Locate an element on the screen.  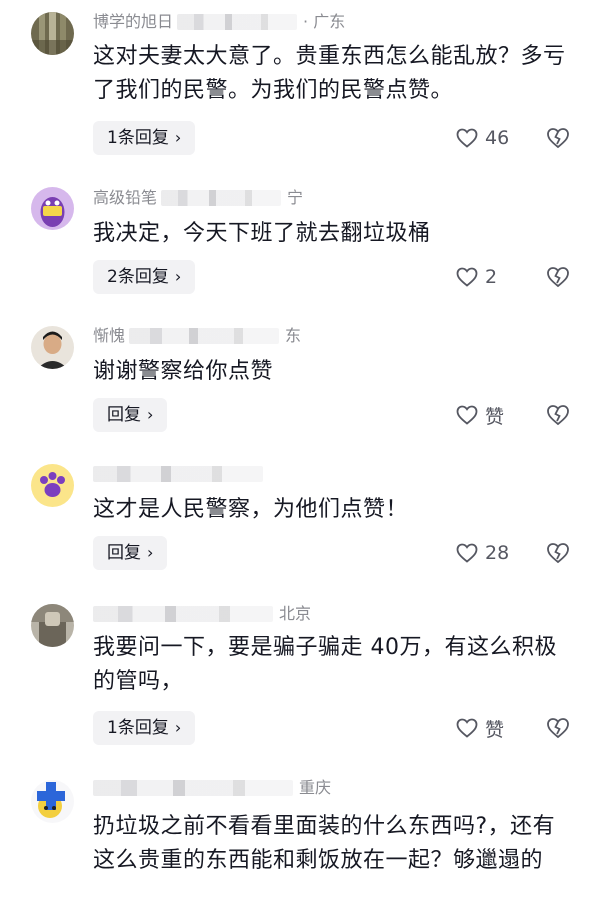
comment-text: 谢谢警察给你点赞 is located at coordinates (183, 371).